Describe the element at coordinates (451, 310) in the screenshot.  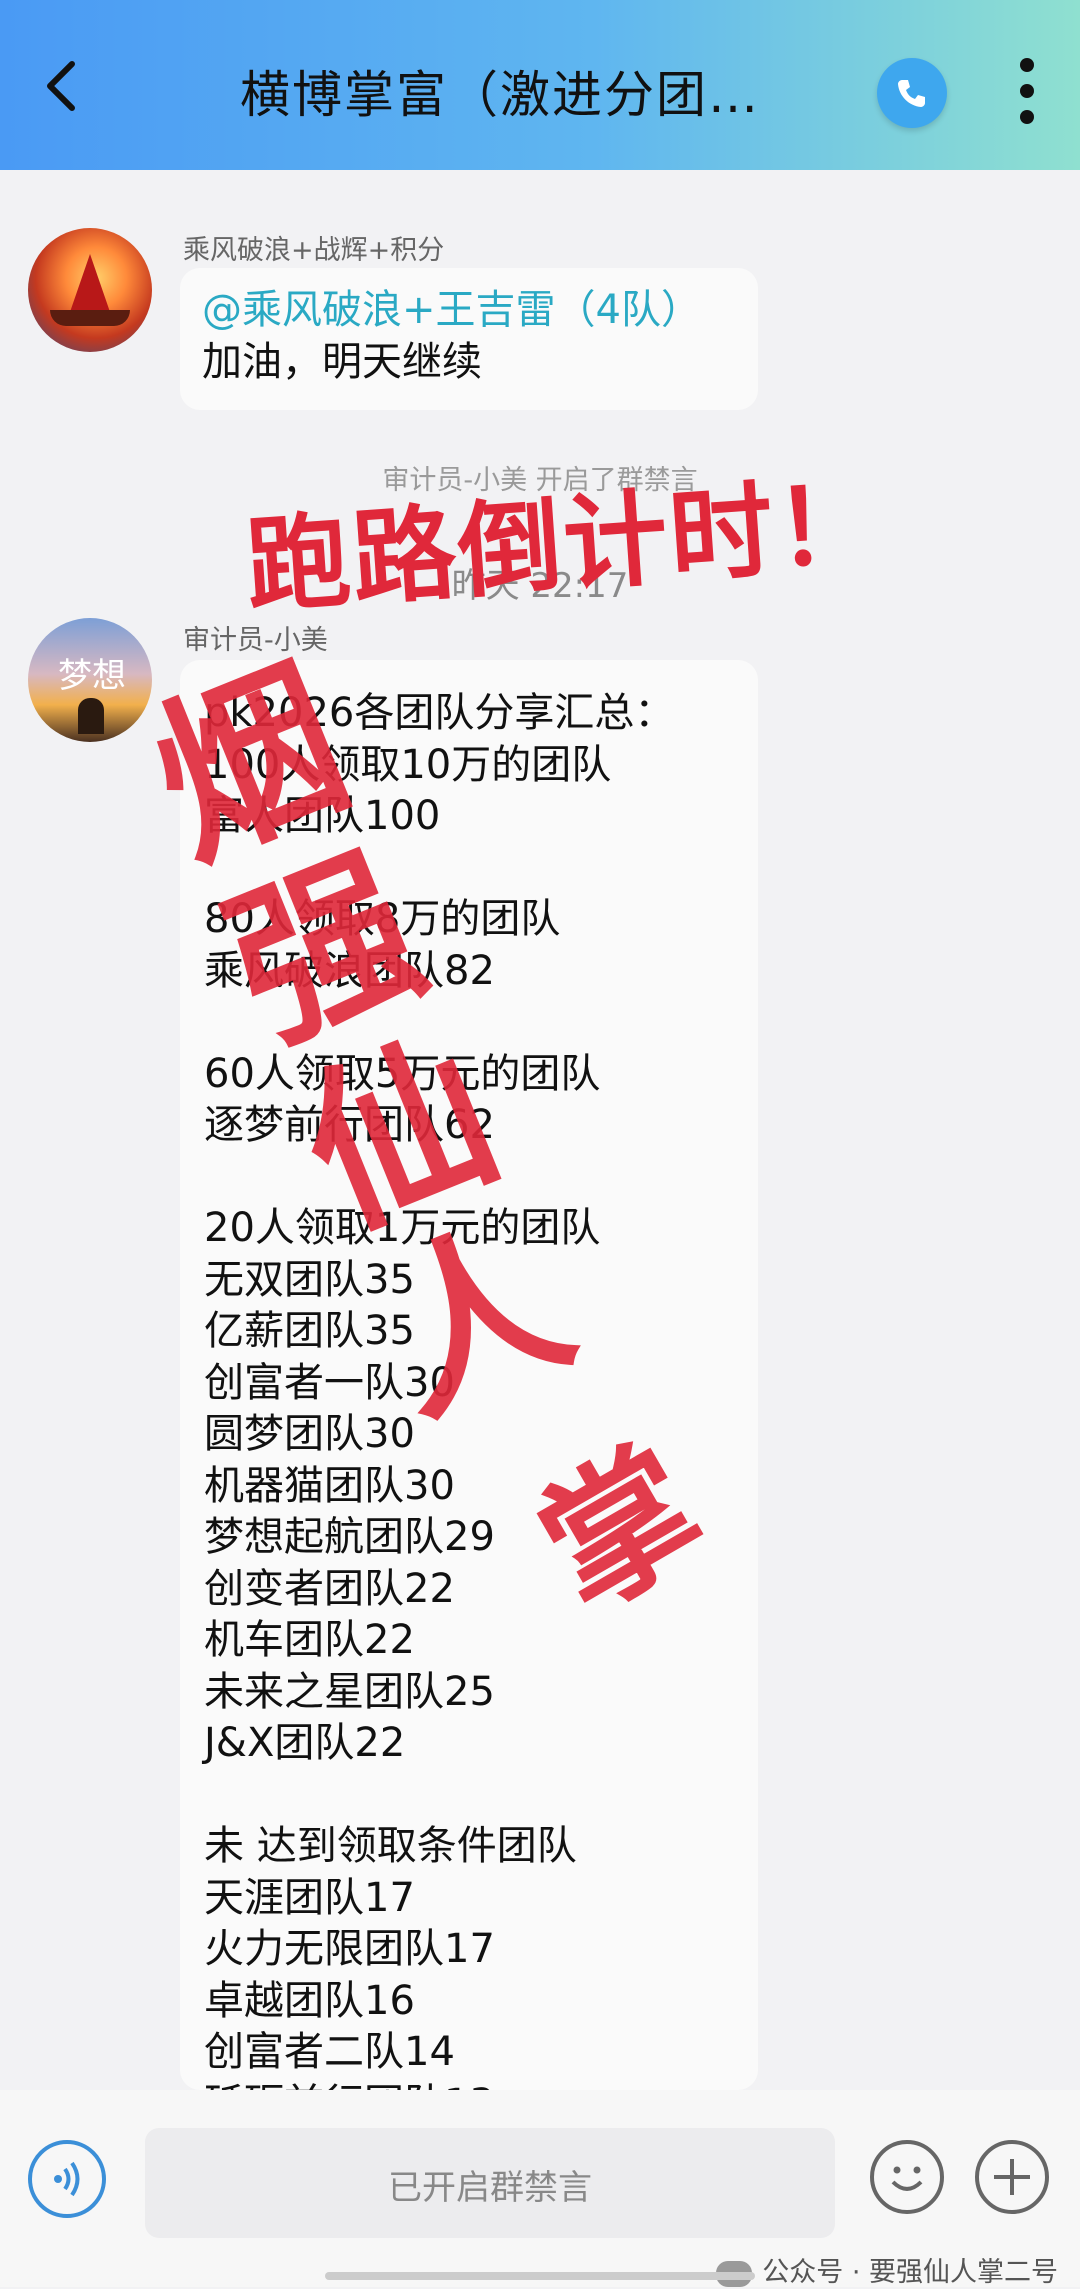
I see `mention-link: @乘风破浪+王吉雷（4队）` at that location.